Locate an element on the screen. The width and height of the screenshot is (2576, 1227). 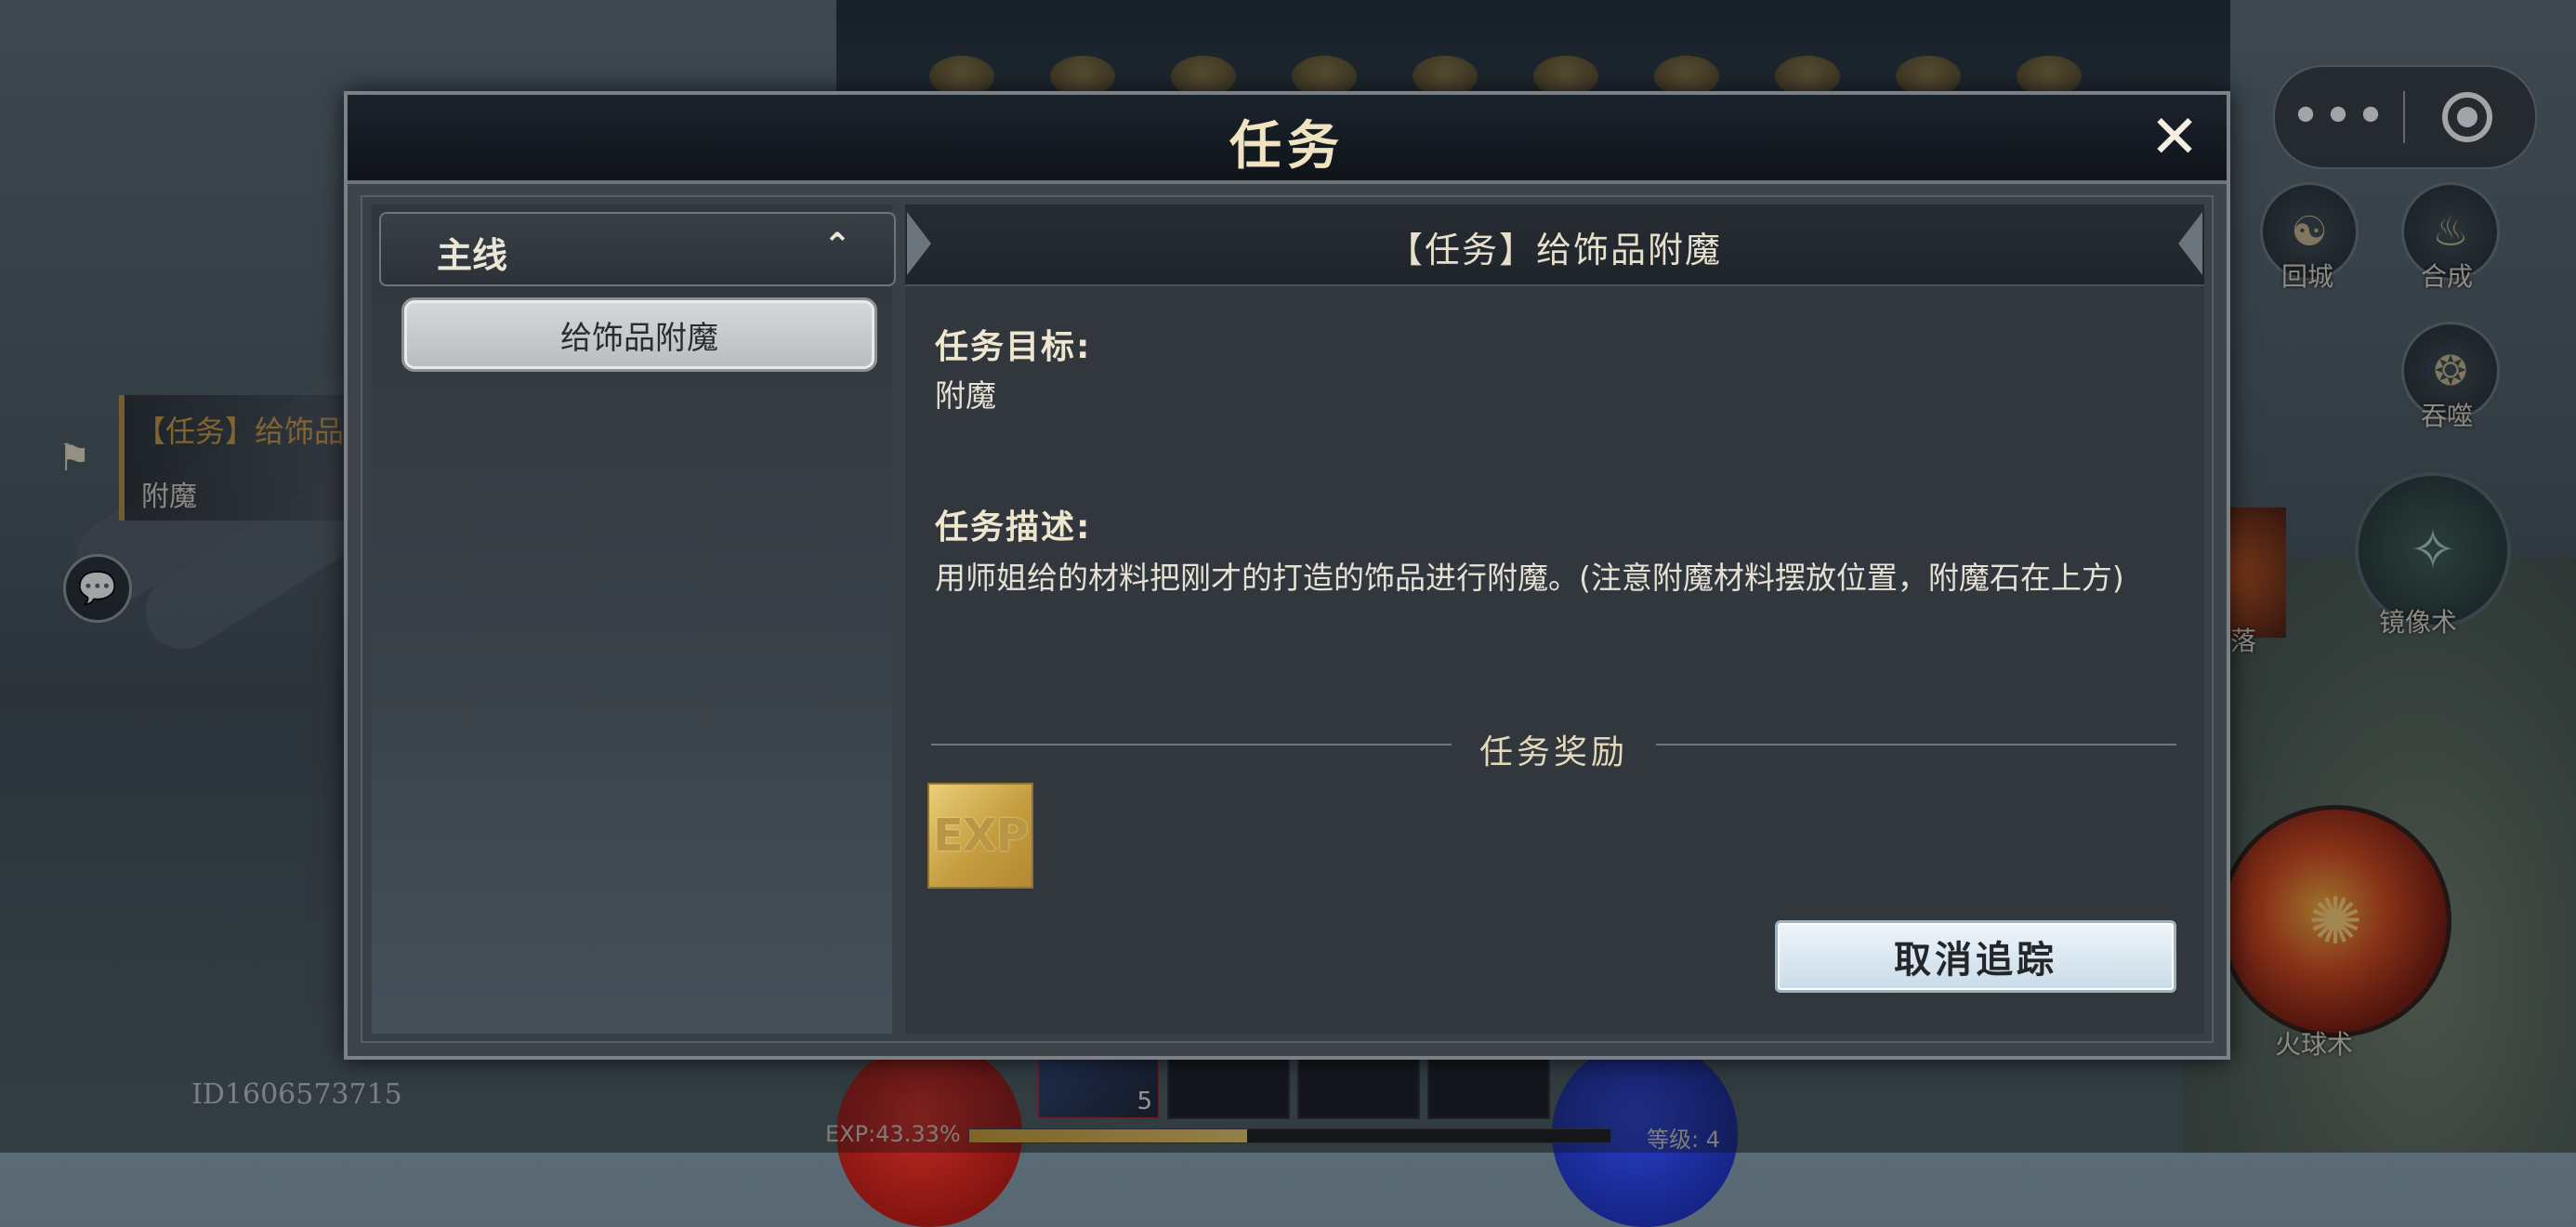
description-heading: 任务描述: is located at coordinates (1013, 527).